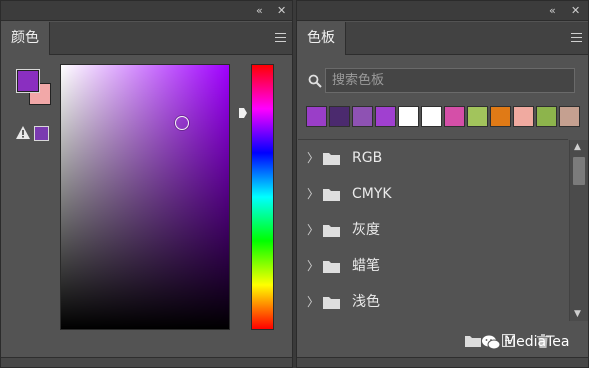 The height and width of the screenshot is (368, 589). I want to click on swatches-panel-titlebar: « ✕, so click(442, 11).